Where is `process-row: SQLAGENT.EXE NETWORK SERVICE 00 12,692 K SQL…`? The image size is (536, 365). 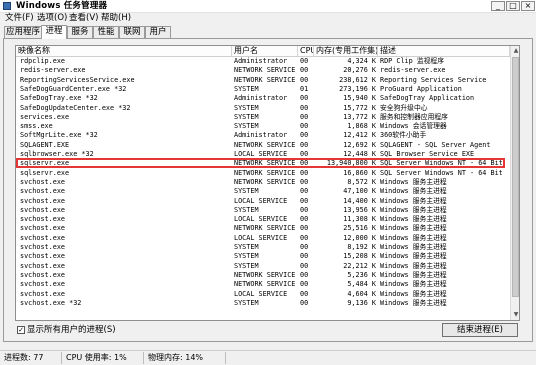
process-row: SQLAGENT.EXE NETWORK SERVICE 00 12,692 K SQL… is located at coordinates (263, 145).